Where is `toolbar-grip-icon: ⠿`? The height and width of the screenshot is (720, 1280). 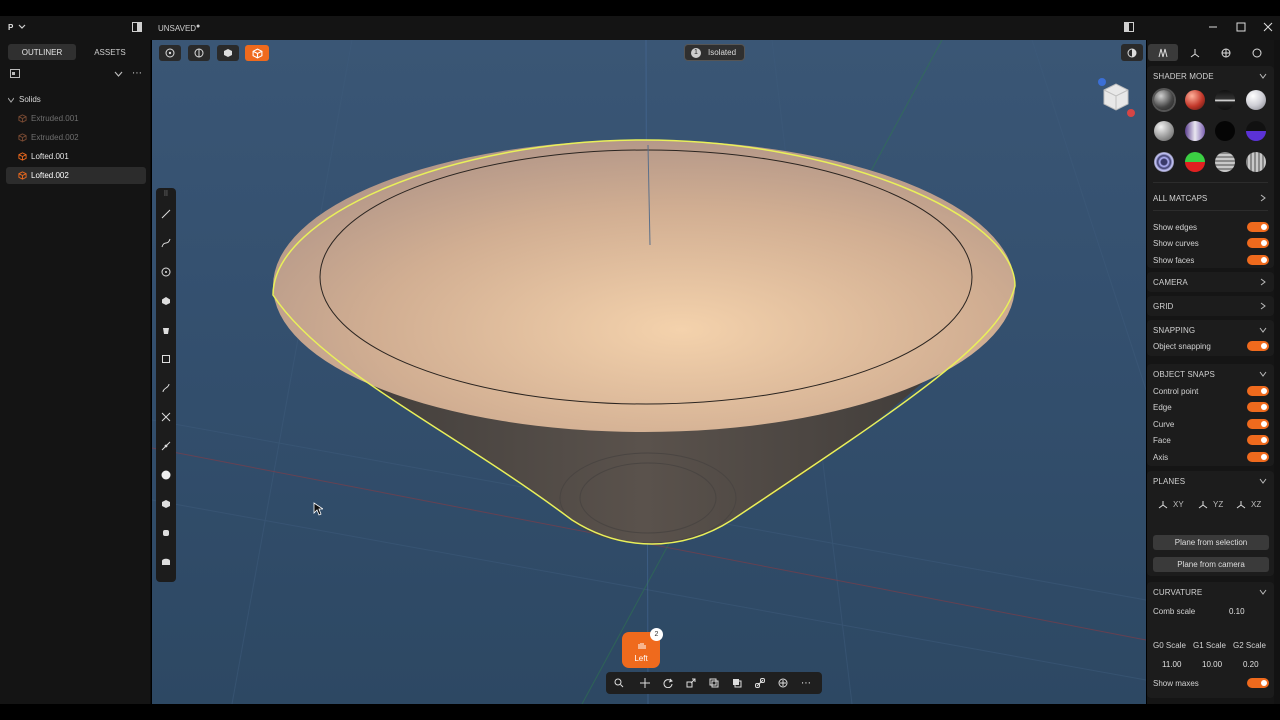 toolbar-grip-icon: ⠿ is located at coordinates (166, 194).